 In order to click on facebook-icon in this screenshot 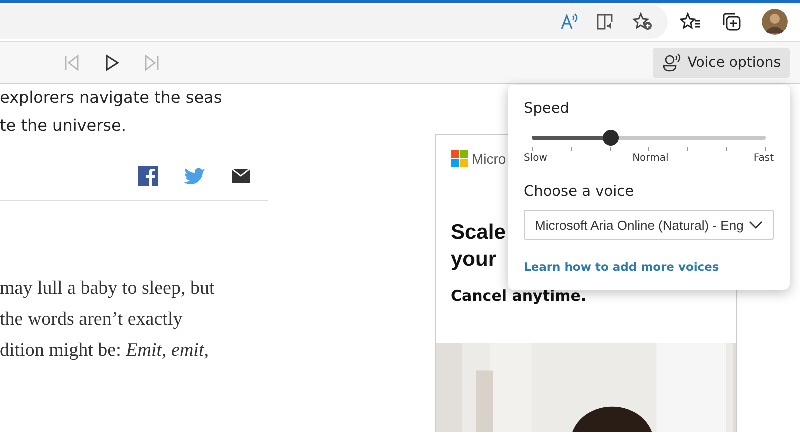, I will do `click(148, 176)`.